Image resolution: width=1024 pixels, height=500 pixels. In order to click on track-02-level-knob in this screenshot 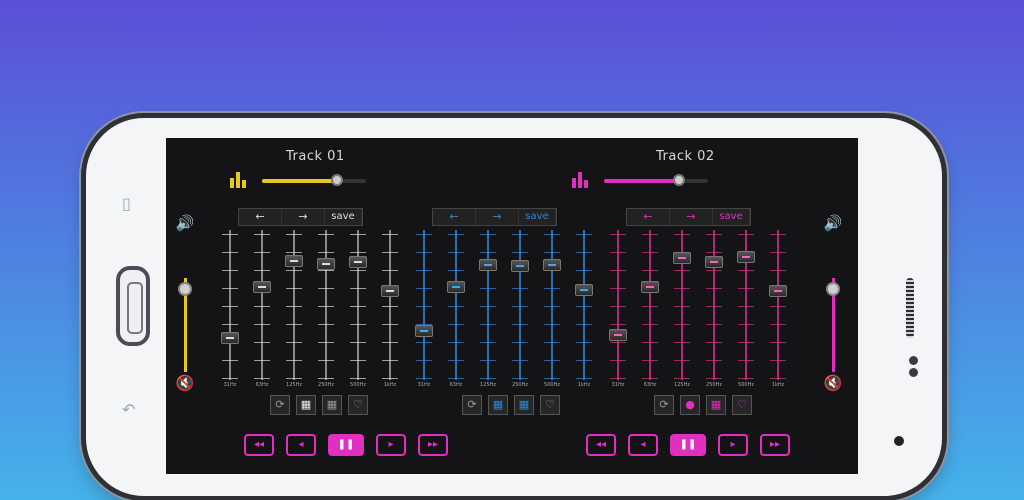, I will do `click(679, 180)`.